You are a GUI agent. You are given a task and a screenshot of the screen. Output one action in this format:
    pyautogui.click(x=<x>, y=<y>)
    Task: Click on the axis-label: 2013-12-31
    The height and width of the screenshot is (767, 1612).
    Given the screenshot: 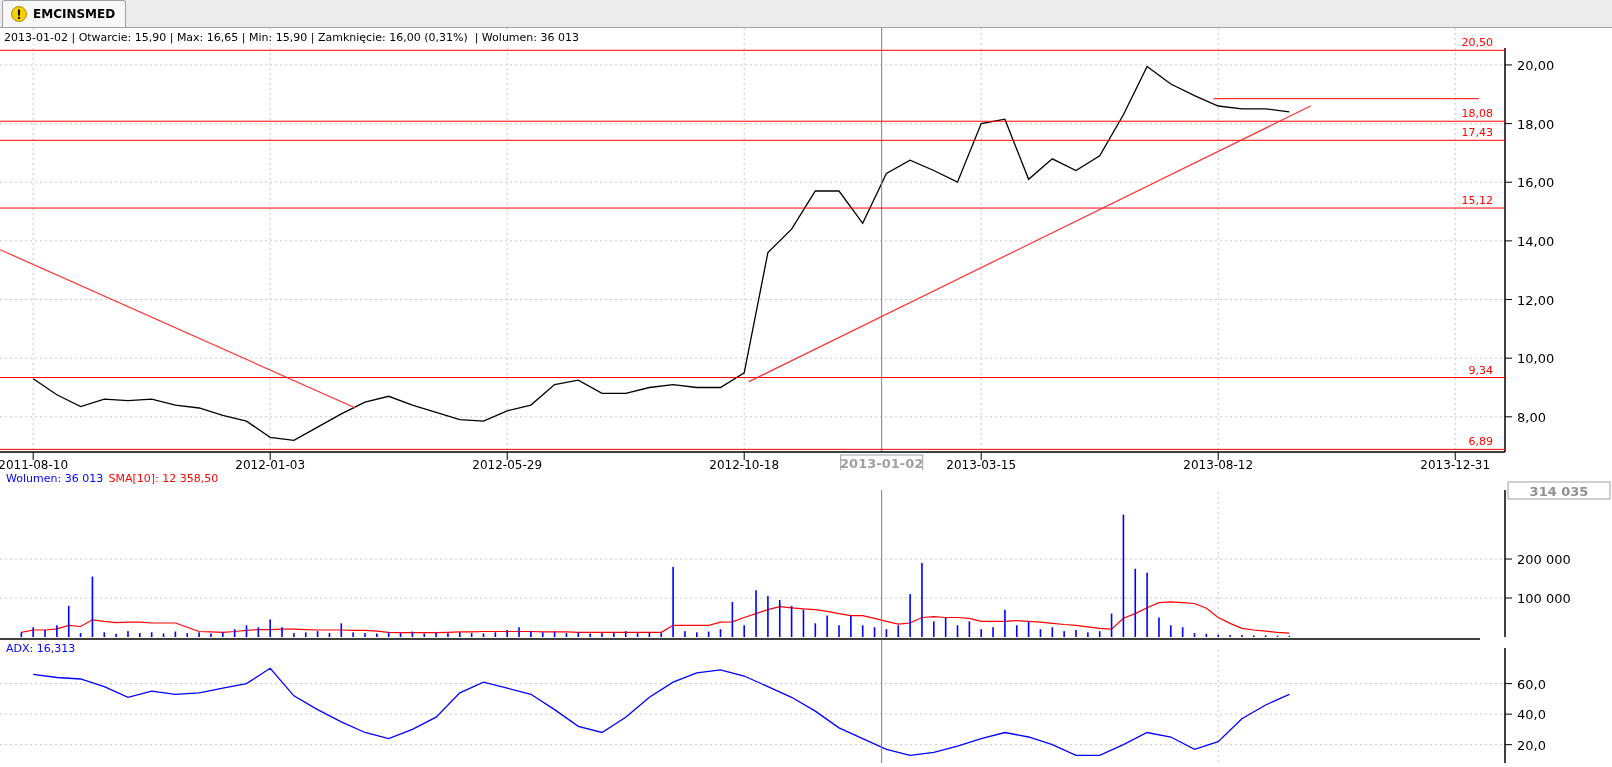 What is the action you would take?
    pyautogui.click(x=1455, y=464)
    